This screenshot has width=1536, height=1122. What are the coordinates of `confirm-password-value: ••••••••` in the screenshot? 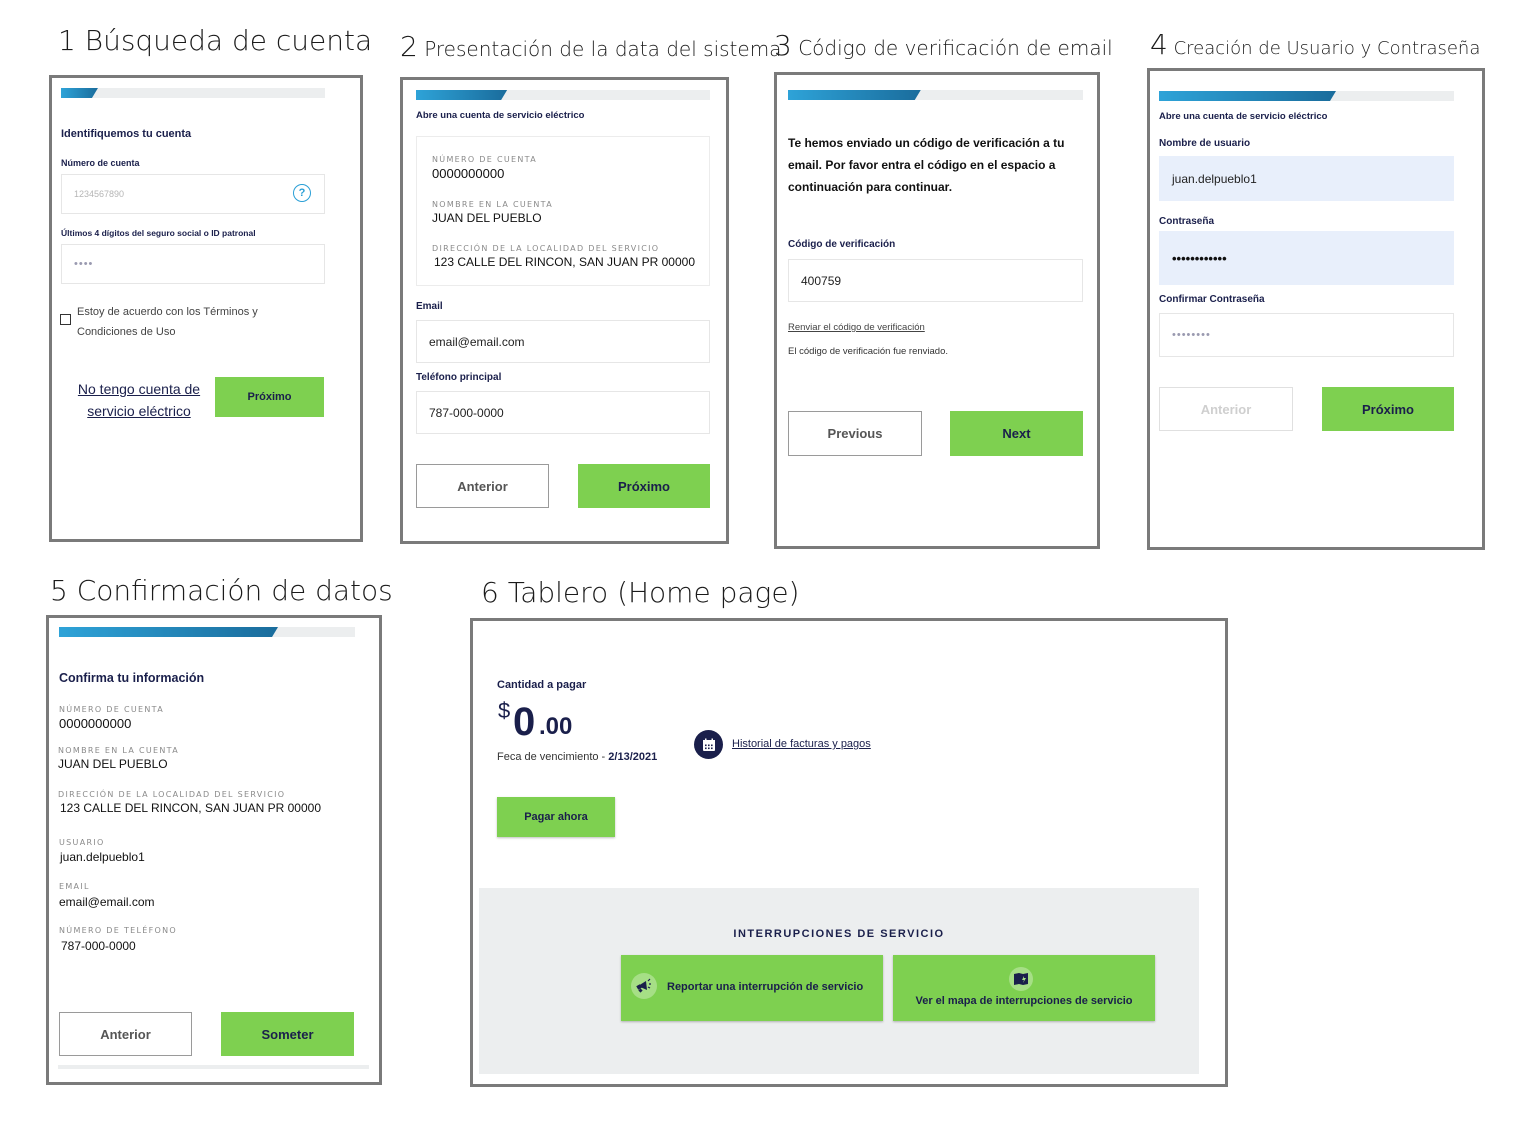 It's located at (1191, 335).